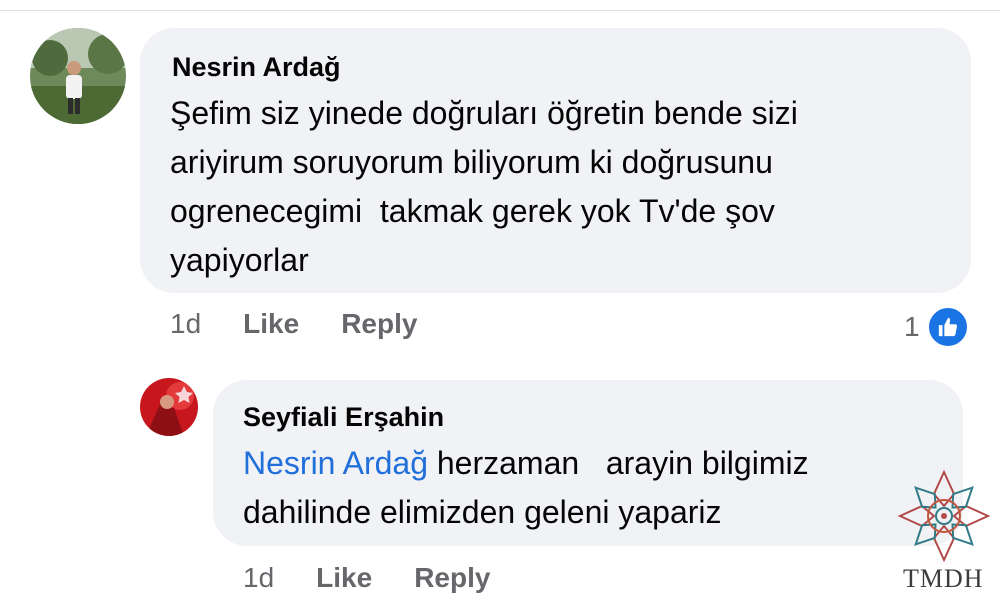 The height and width of the screenshot is (605, 1000). I want to click on reply-author: Seyfiali Erşahin, so click(343, 417).